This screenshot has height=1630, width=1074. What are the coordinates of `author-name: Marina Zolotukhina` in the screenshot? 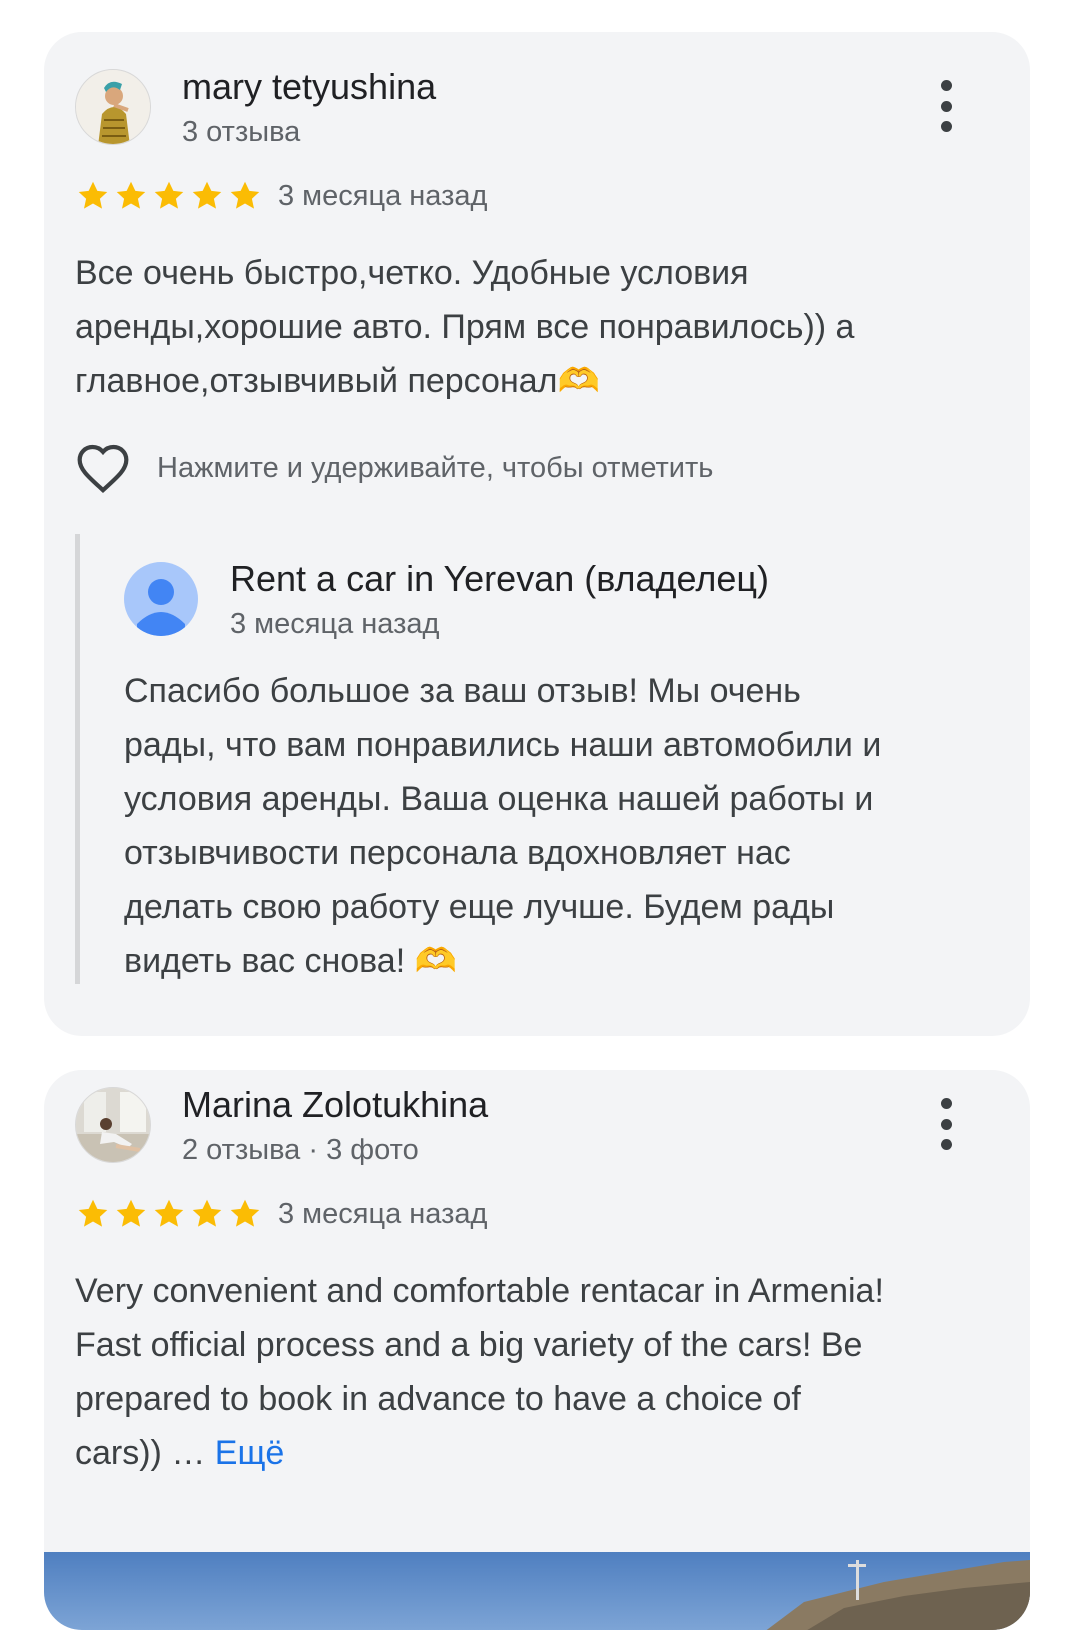 It's located at (335, 1105).